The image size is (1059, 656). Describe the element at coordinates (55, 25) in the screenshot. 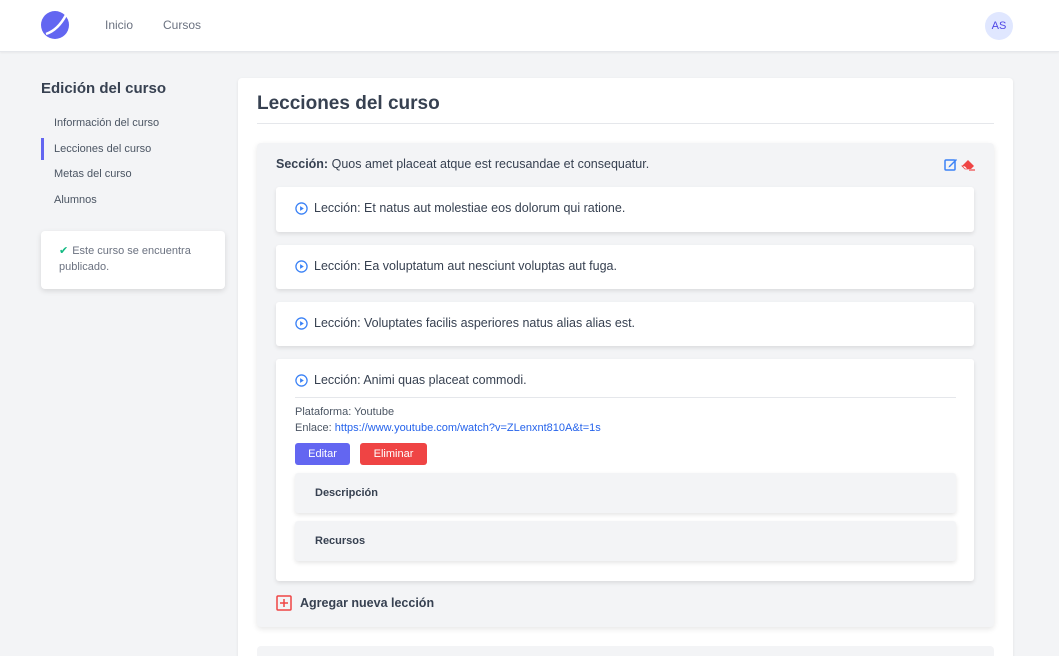

I see `logo-icon` at that location.